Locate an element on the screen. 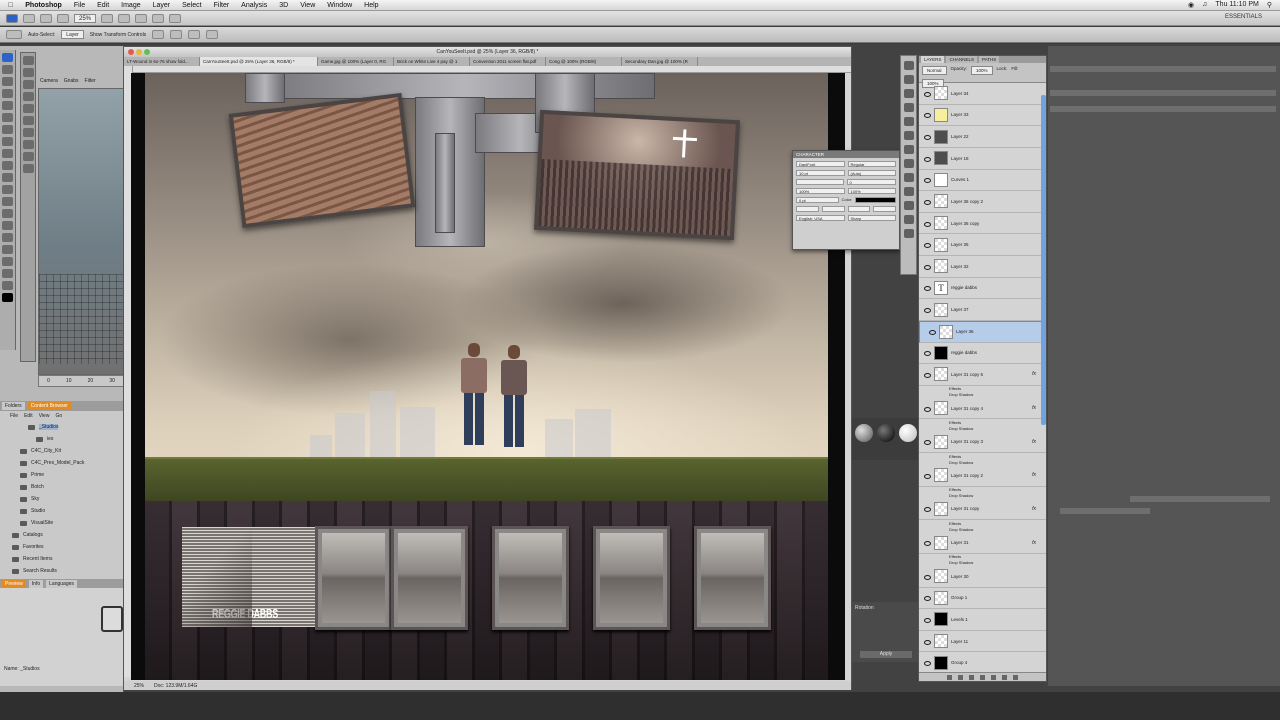  menu-help: Help is located at coordinates (371, 5).